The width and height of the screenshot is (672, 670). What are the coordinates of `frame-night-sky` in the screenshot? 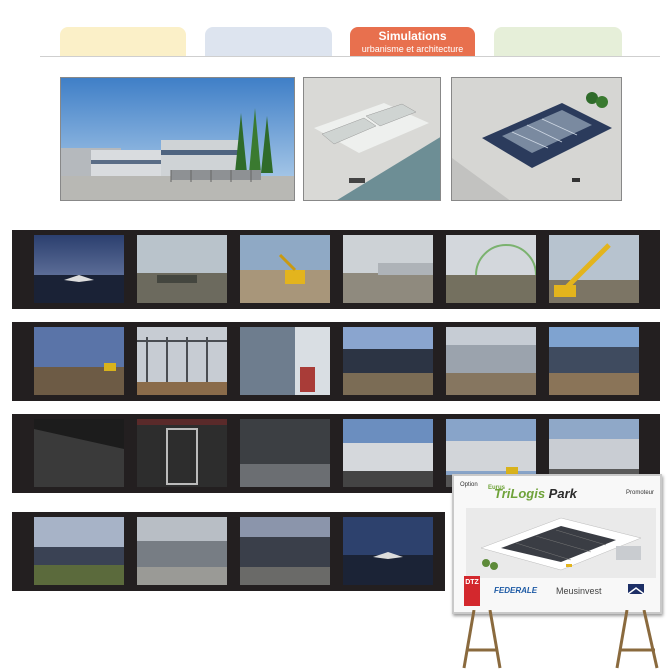 It's located at (79, 269).